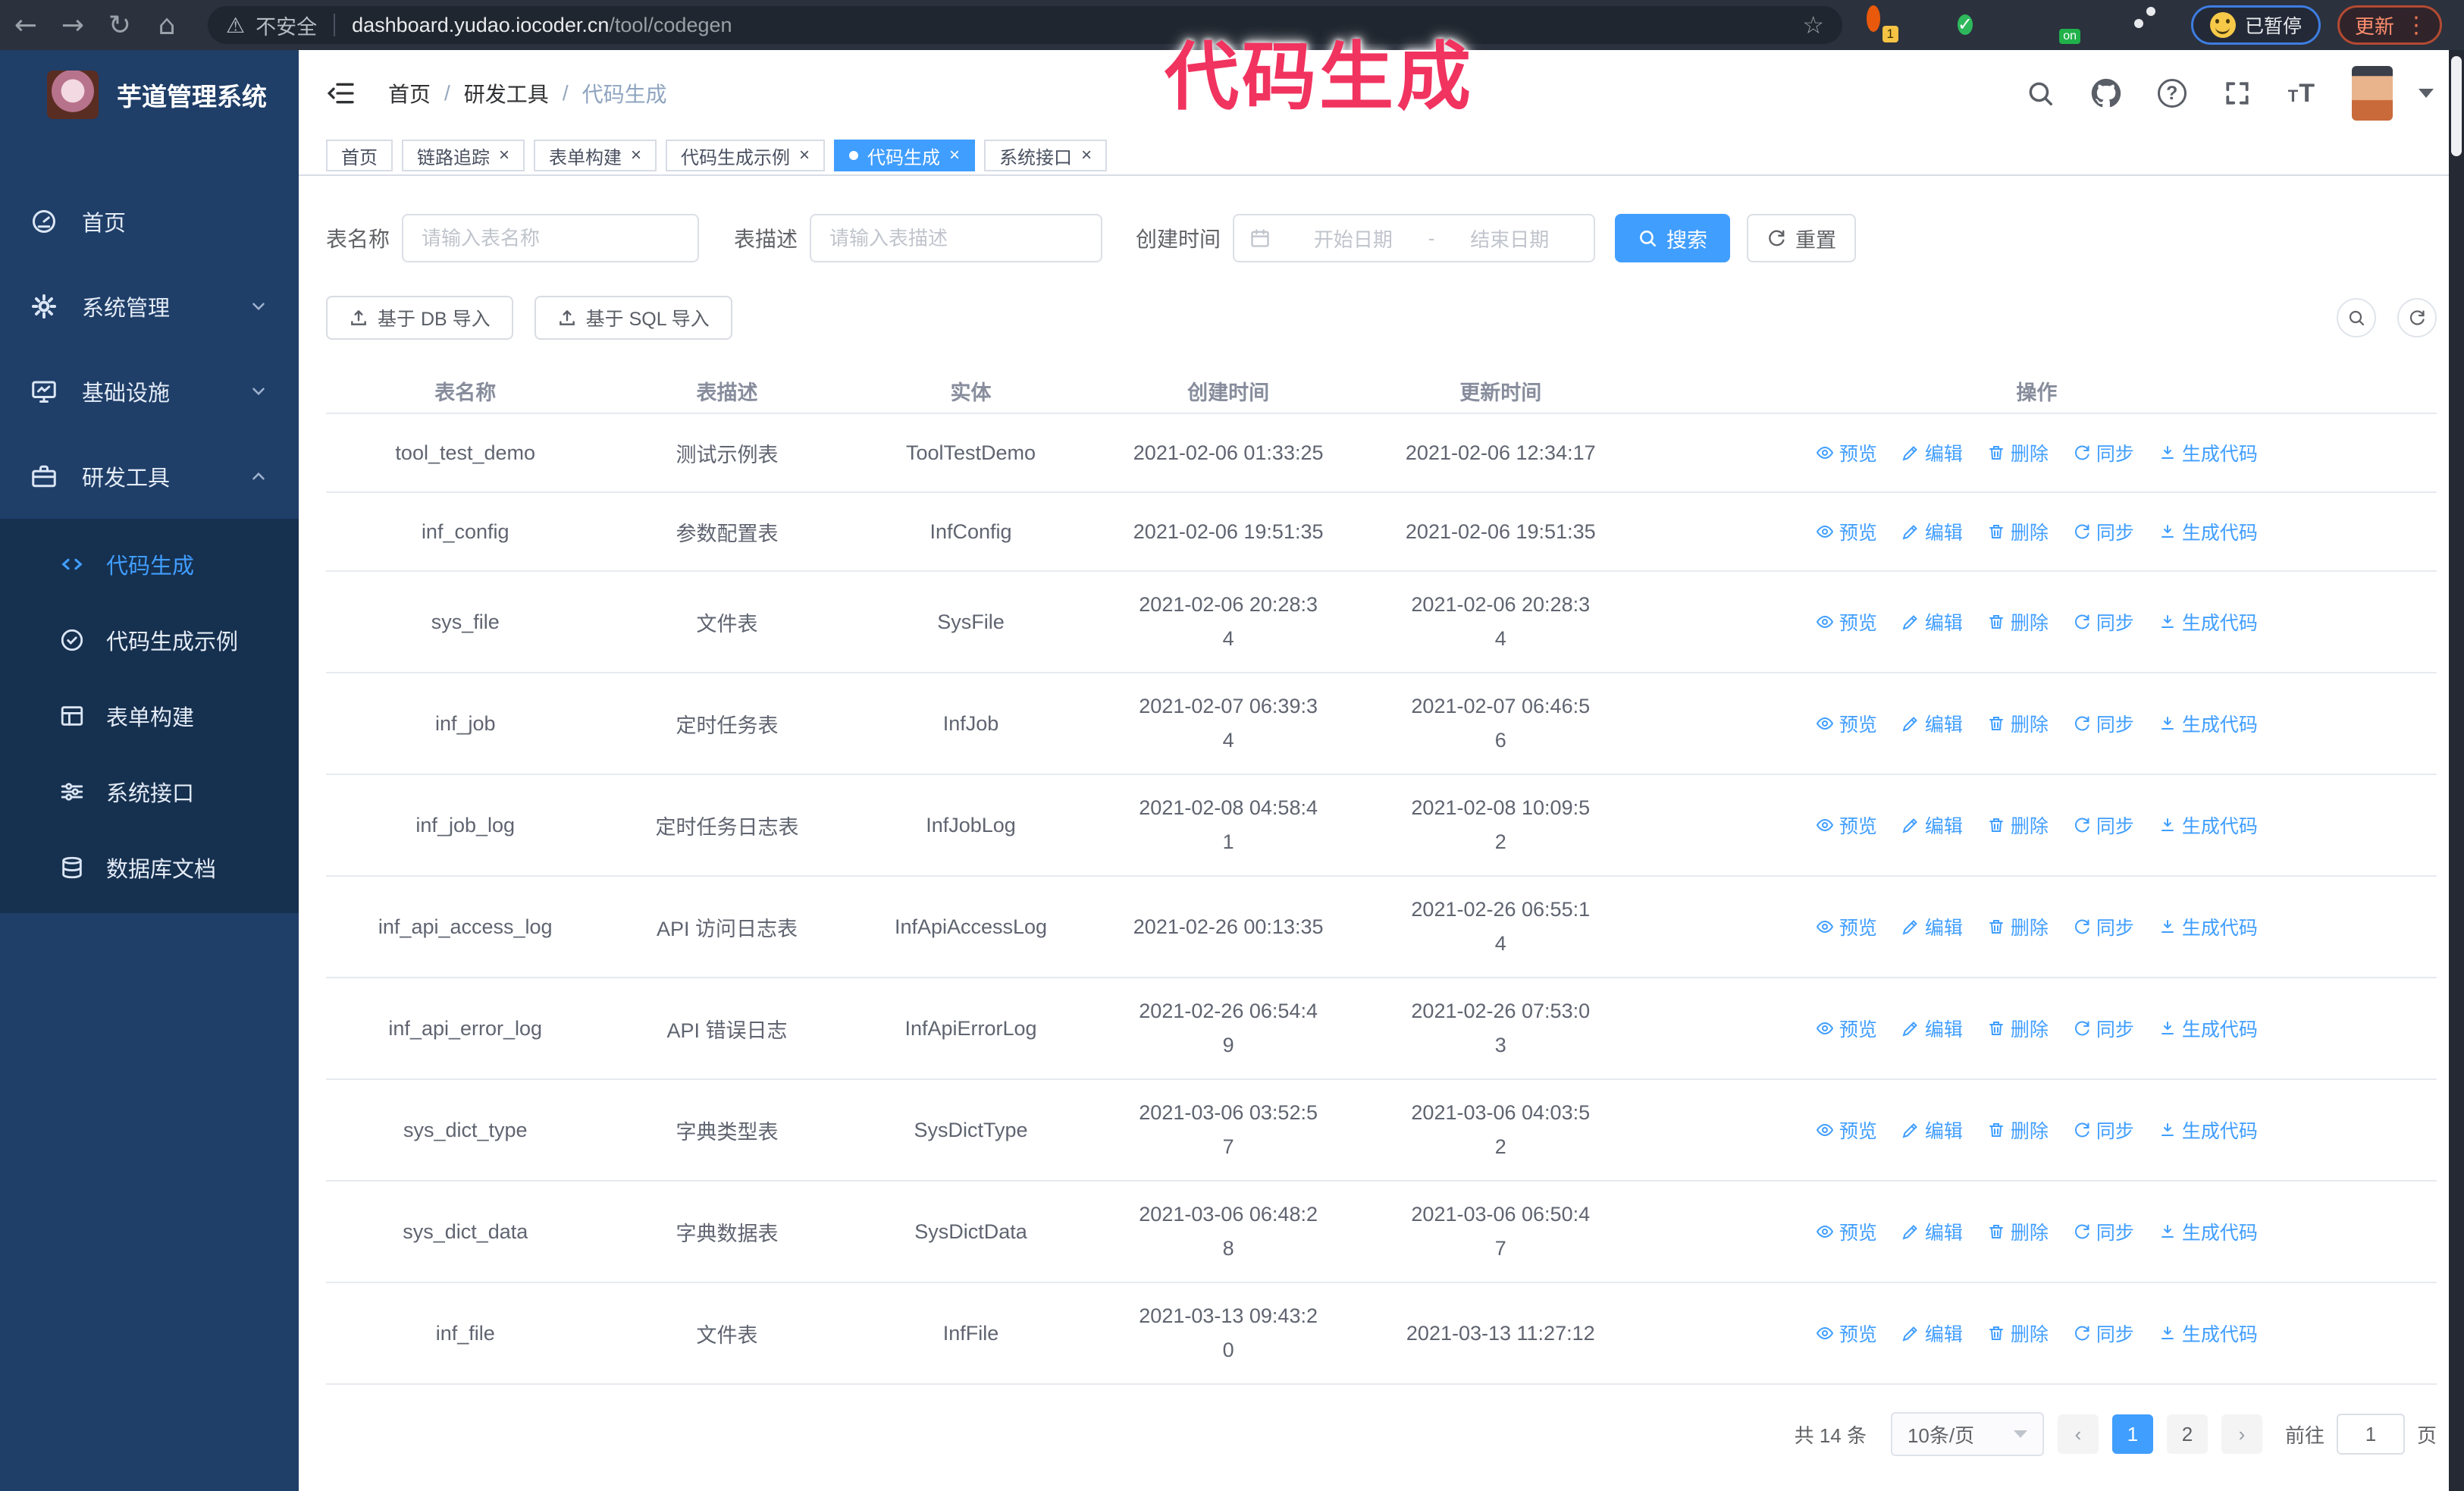  What do you see at coordinates (1967, 1434) in the screenshot?
I see `page-size-select: 10条/页` at bounding box center [1967, 1434].